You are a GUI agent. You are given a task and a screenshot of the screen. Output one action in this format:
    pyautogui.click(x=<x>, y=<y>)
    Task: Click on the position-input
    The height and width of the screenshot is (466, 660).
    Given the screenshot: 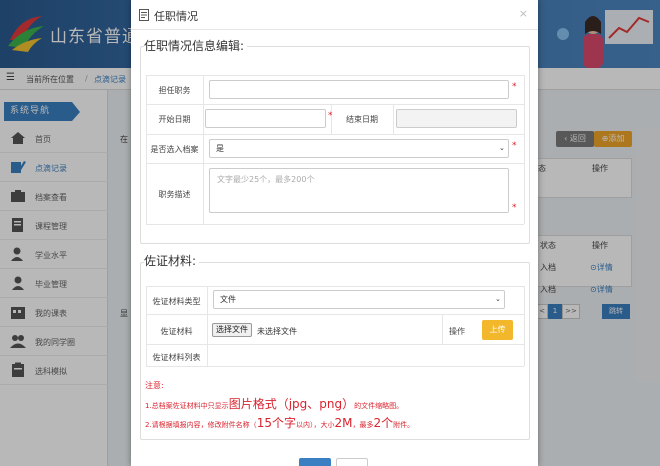 What is the action you would take?
    pyautogui.click(x=359, y=89)
    